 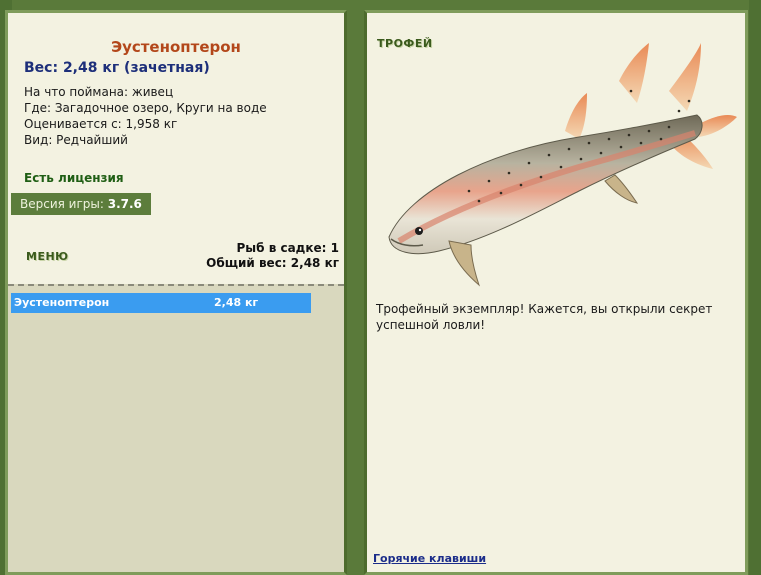 What do you see at coordinates (62, 302) in the screenshot?
I see `catch-item-name: Эустеноптерон` at bounding box center [62, 302].